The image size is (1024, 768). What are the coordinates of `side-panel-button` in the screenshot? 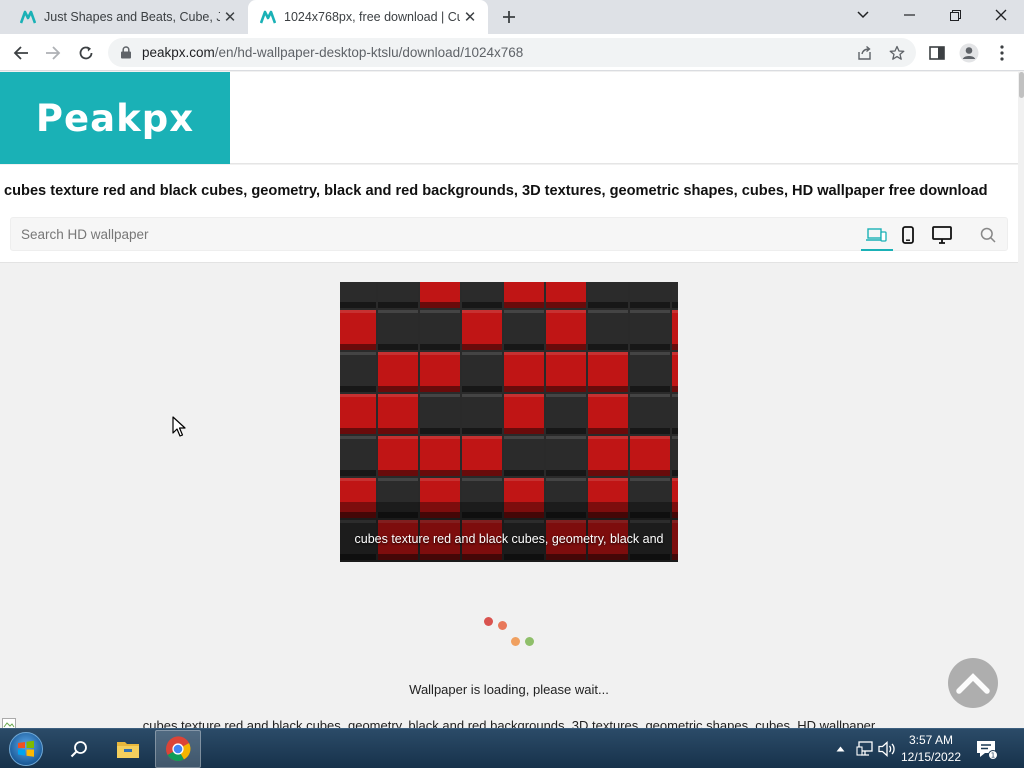 It's located at (937, 53).